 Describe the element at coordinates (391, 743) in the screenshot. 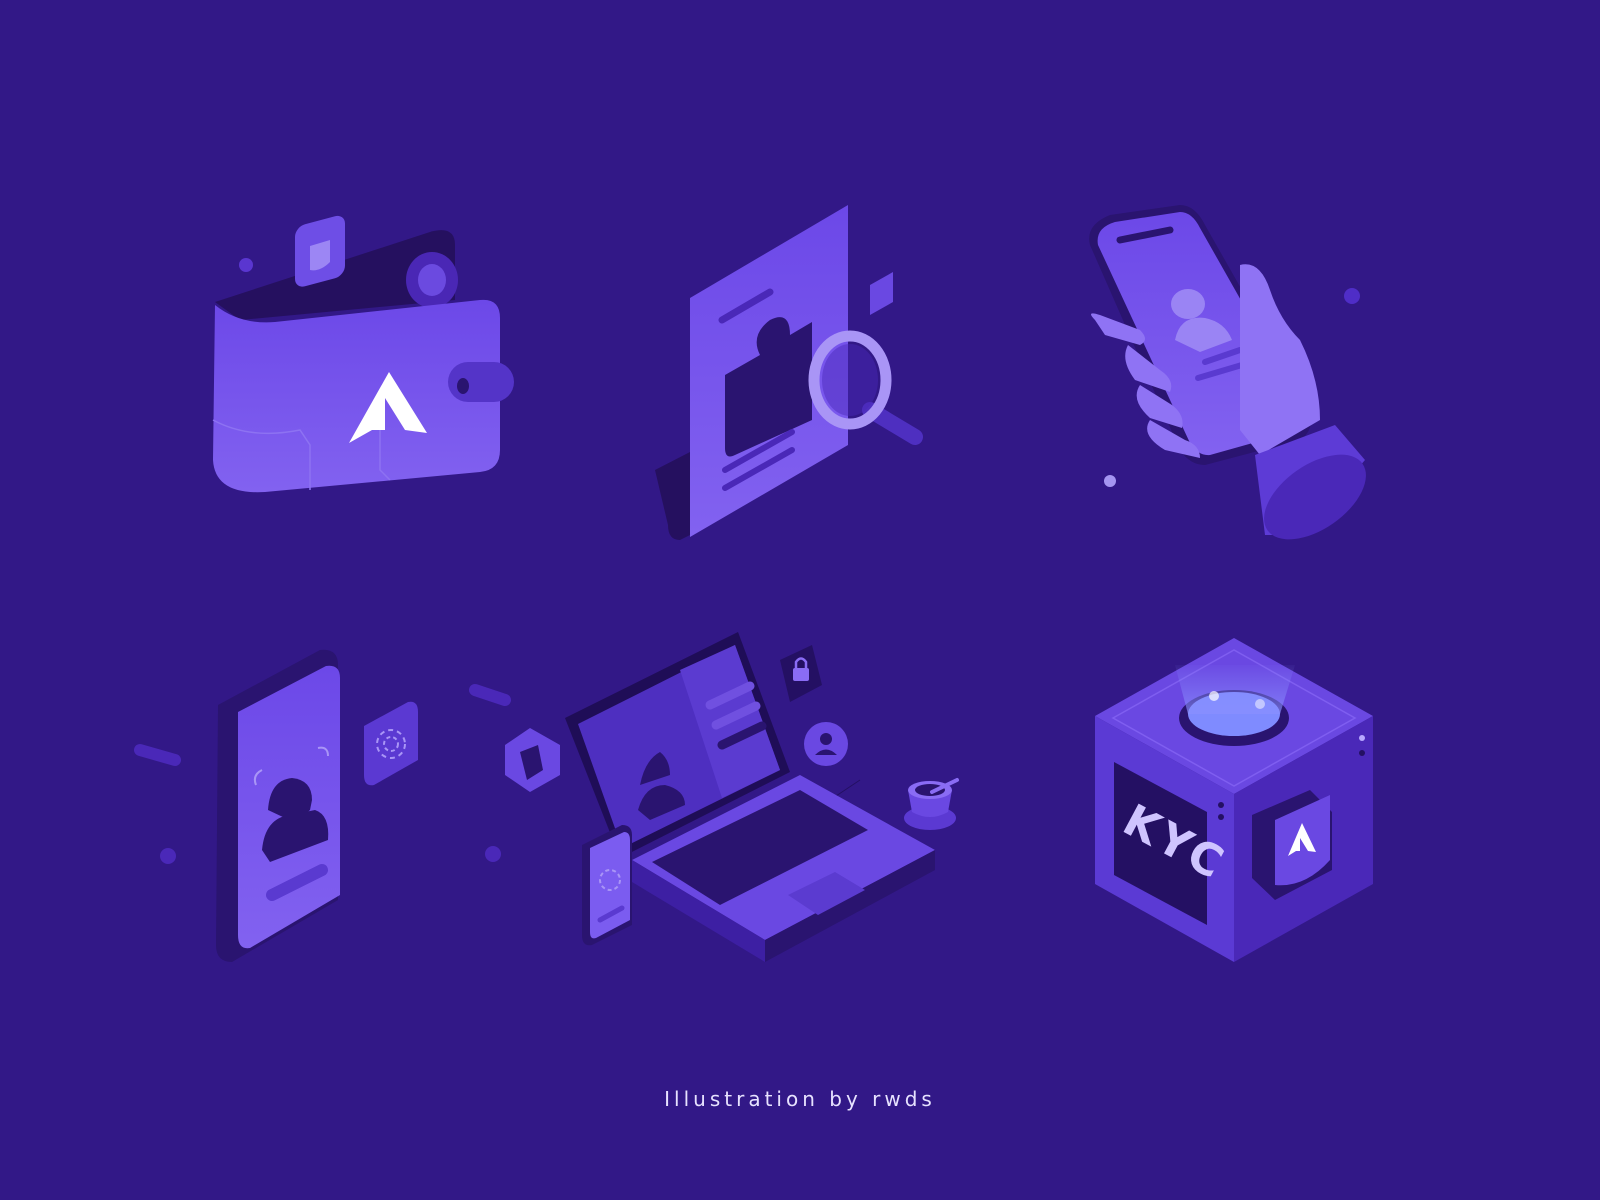

I see `fingerprint-icon` at that location.